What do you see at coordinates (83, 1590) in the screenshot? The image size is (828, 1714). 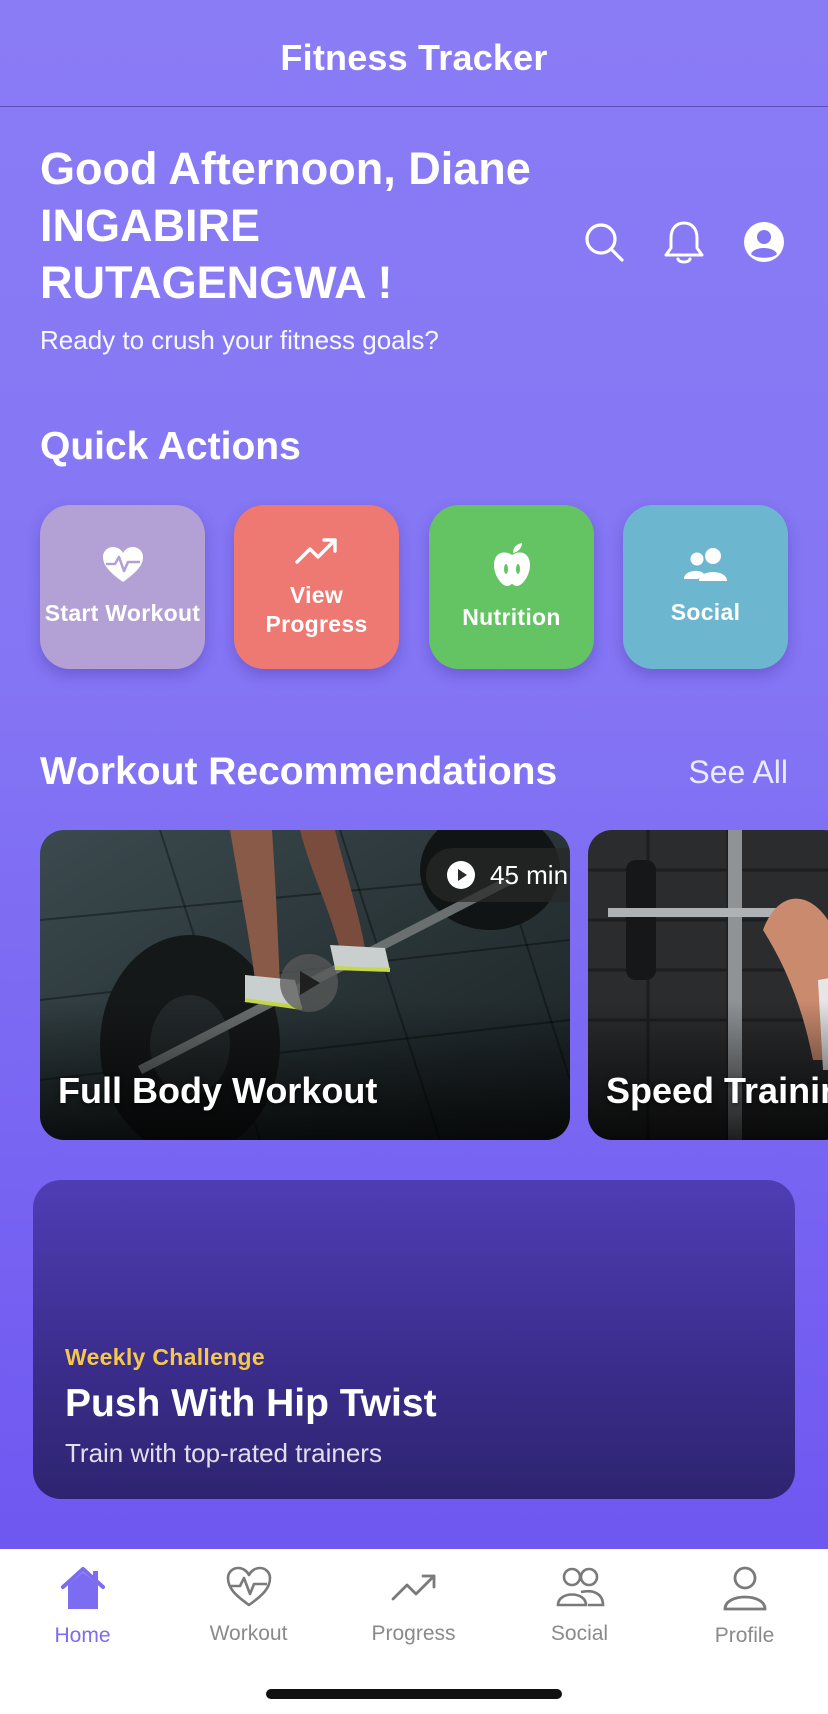 I see `home-icon` at bounding box center [83, 1590].